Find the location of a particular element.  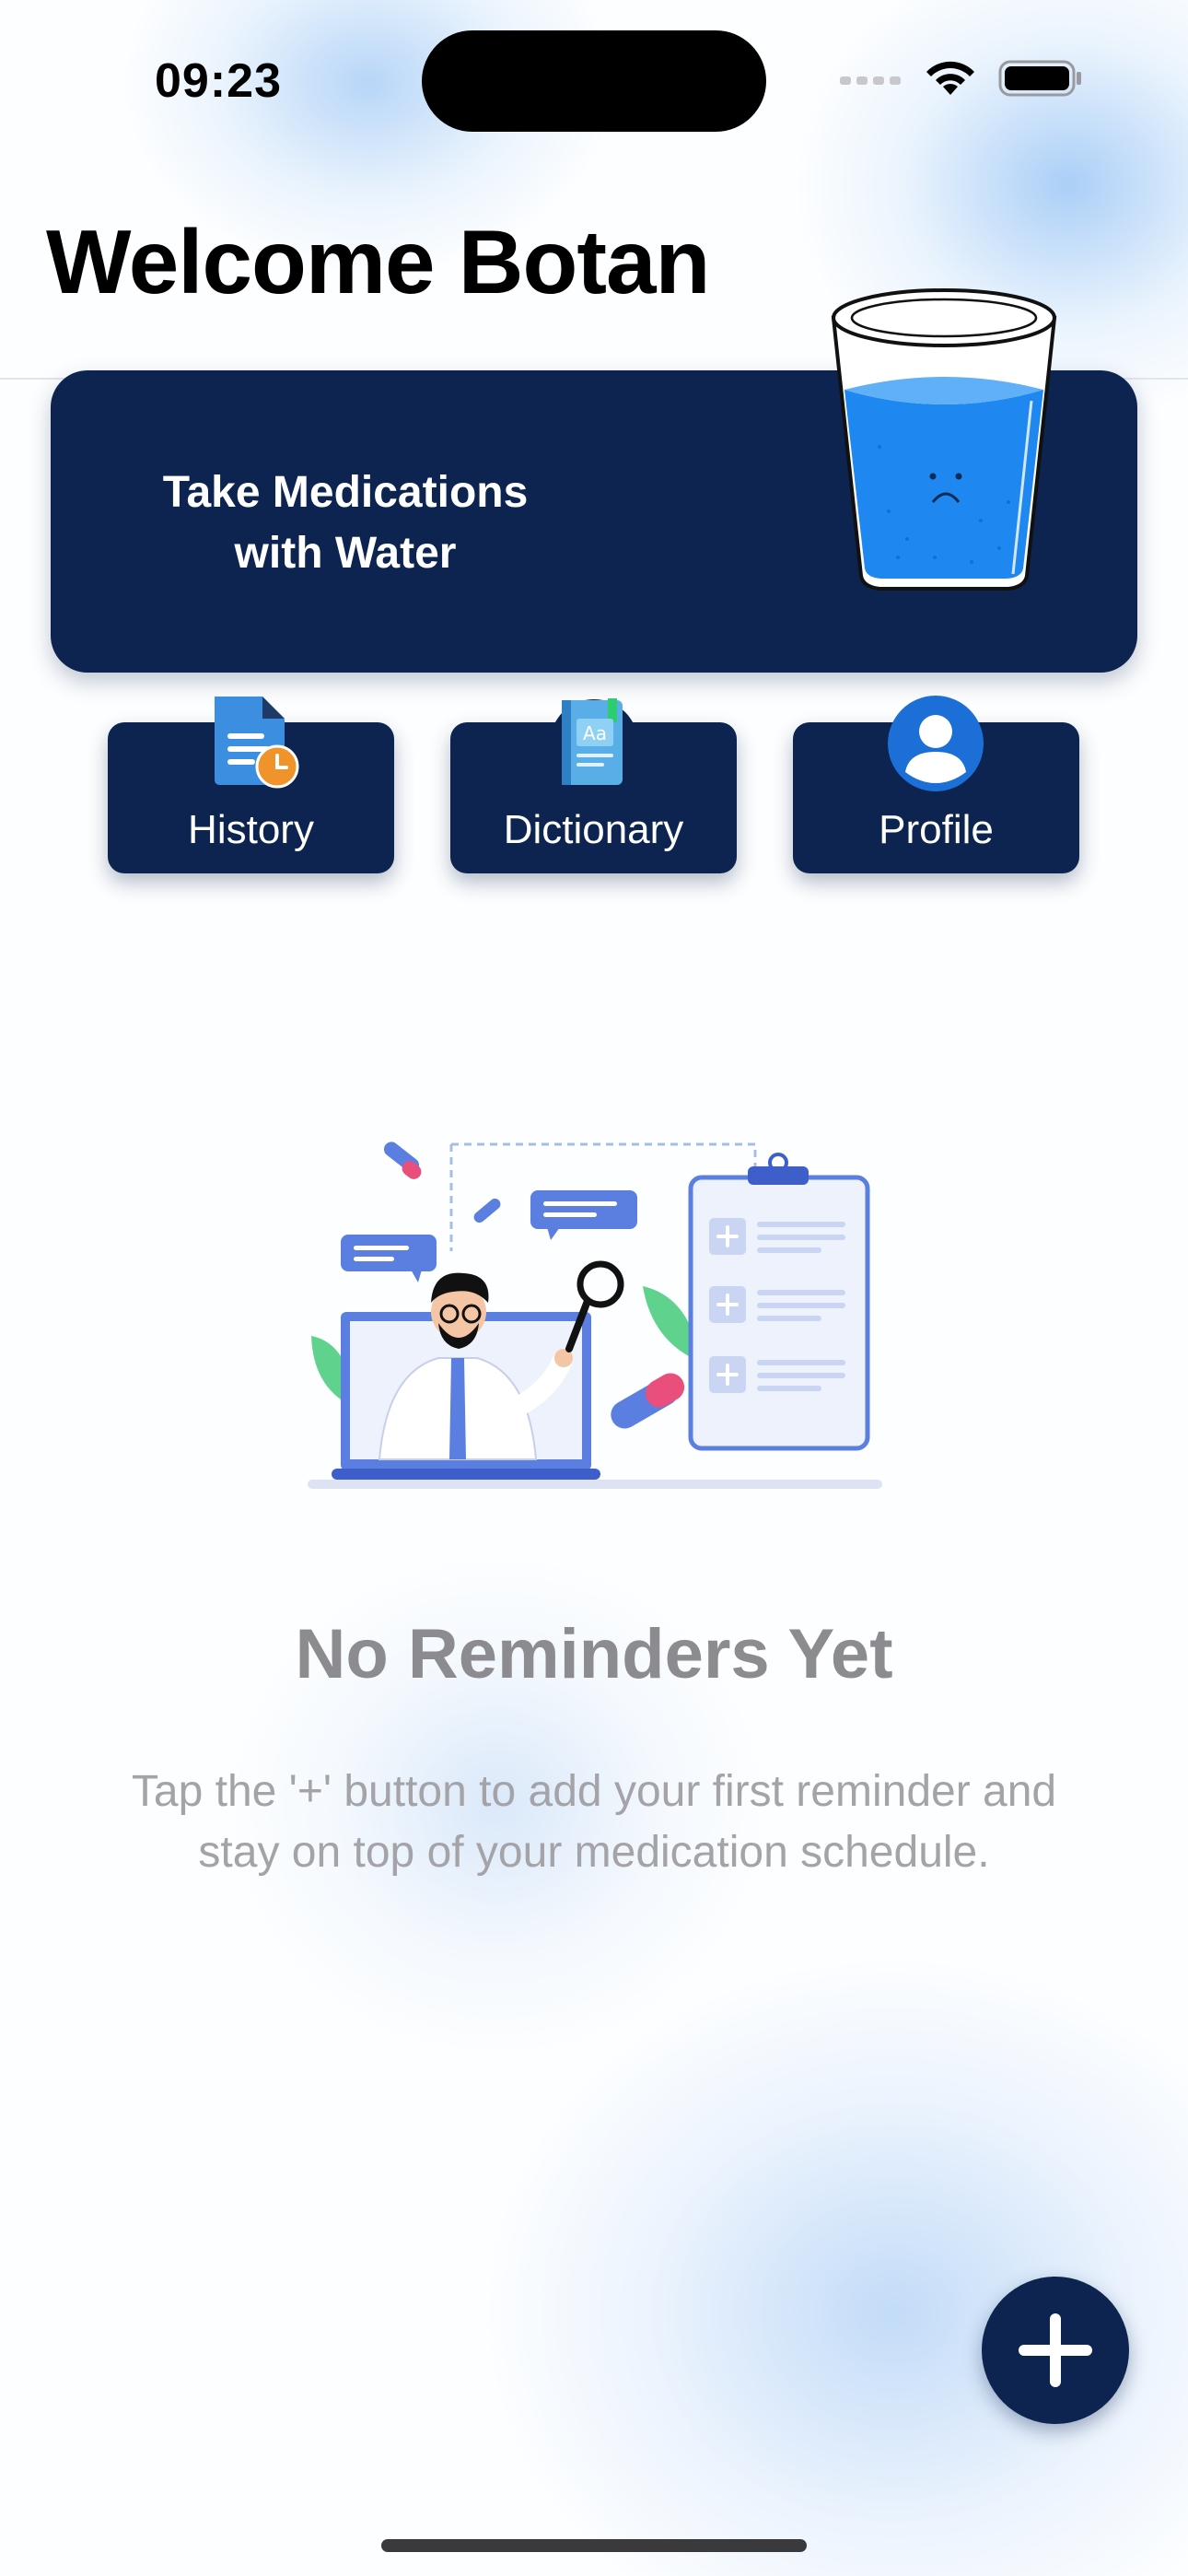

dynamic-island is located at coordinates (594, 81).